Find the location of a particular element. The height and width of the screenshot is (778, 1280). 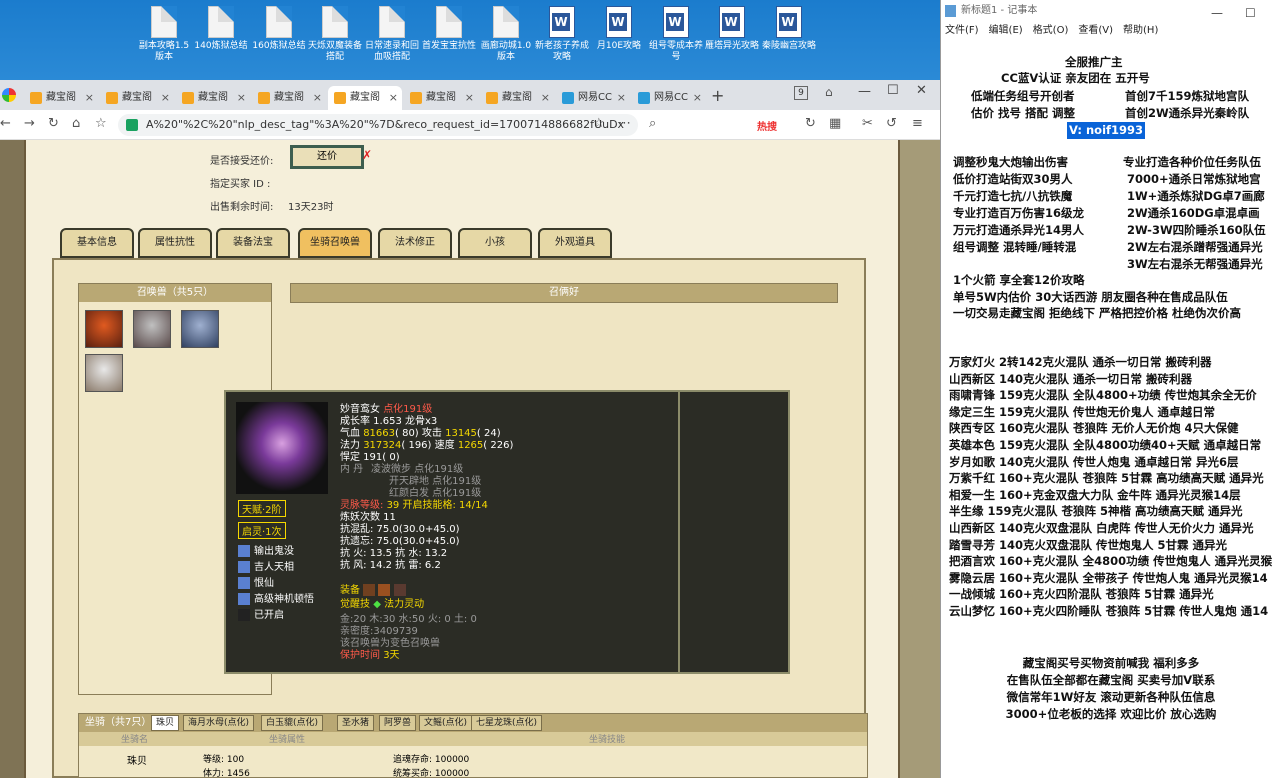

game-tab: 小孩 is located at coordinates (495, 243).